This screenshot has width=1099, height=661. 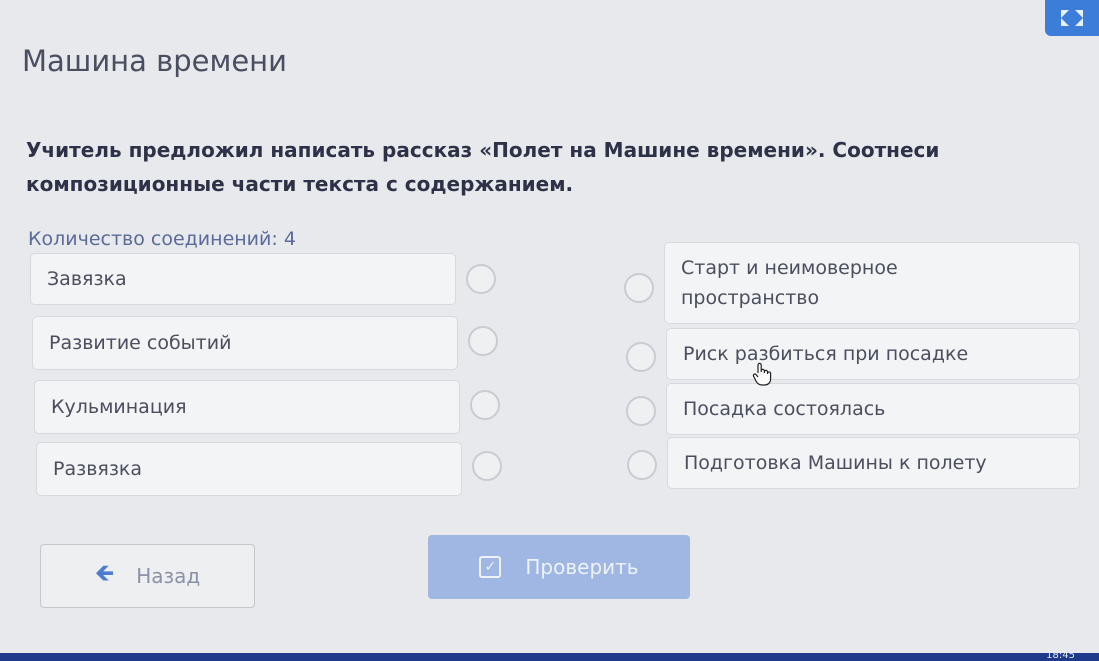 I want to click on check-button: ✓ Проверить, so click(x=559, y=567).